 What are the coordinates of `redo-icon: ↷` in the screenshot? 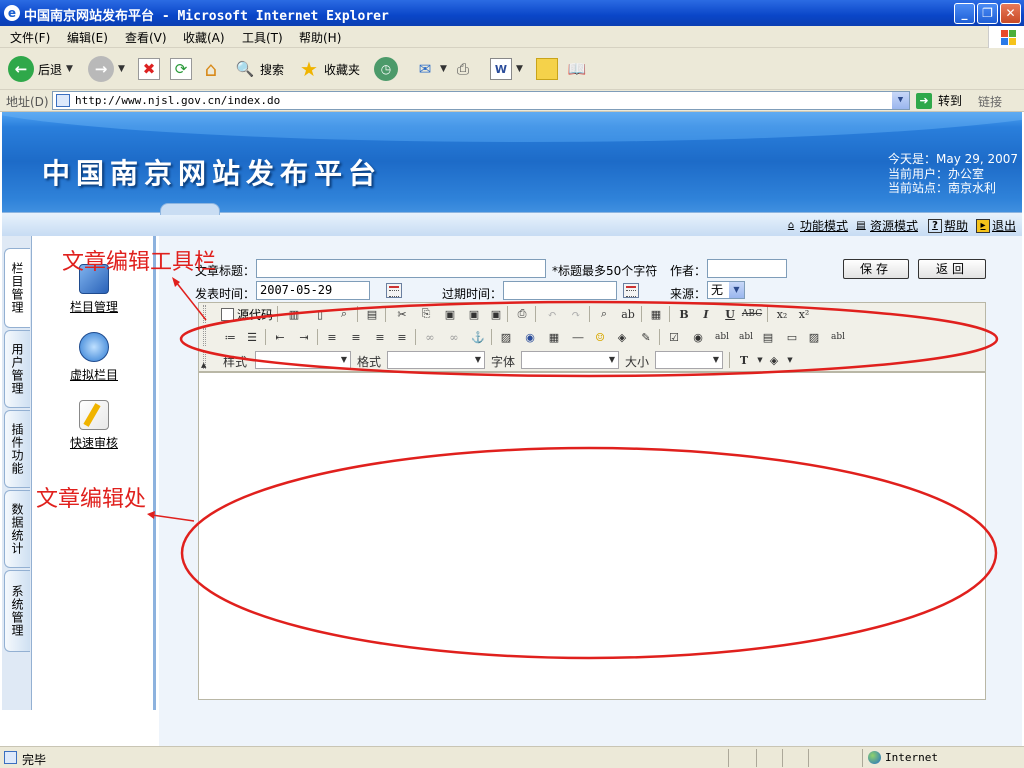 It's located at (576, 314).